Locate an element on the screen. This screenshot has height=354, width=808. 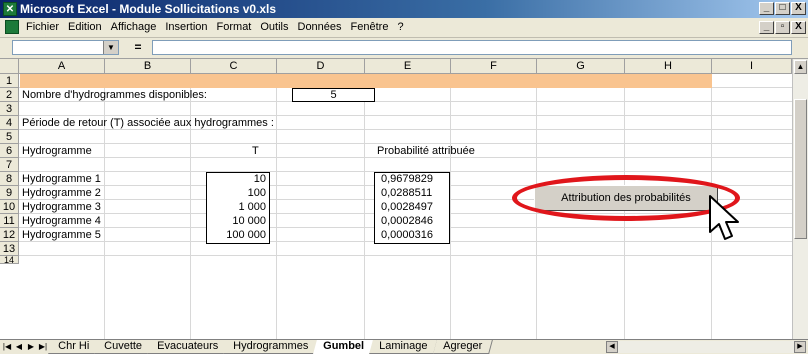
menu-donnees: Données is located at coordinates (320, 27).